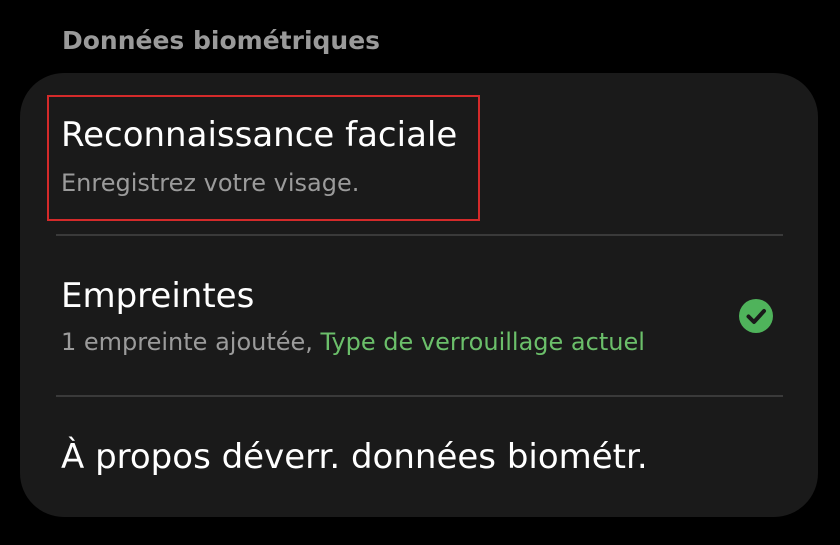 This screenshot has height=545, width=840. I want to click on check-circle-icon, so click(756, 316).